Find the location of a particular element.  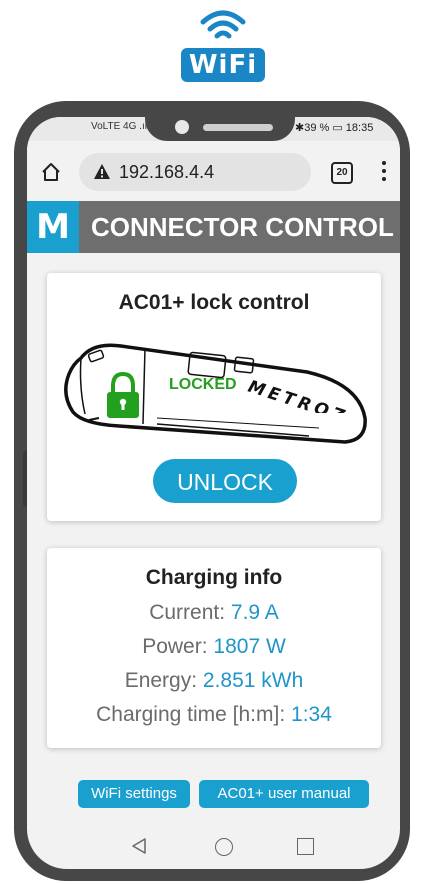

brand-wordmark: METROZ is located at coordinates (297, 395).